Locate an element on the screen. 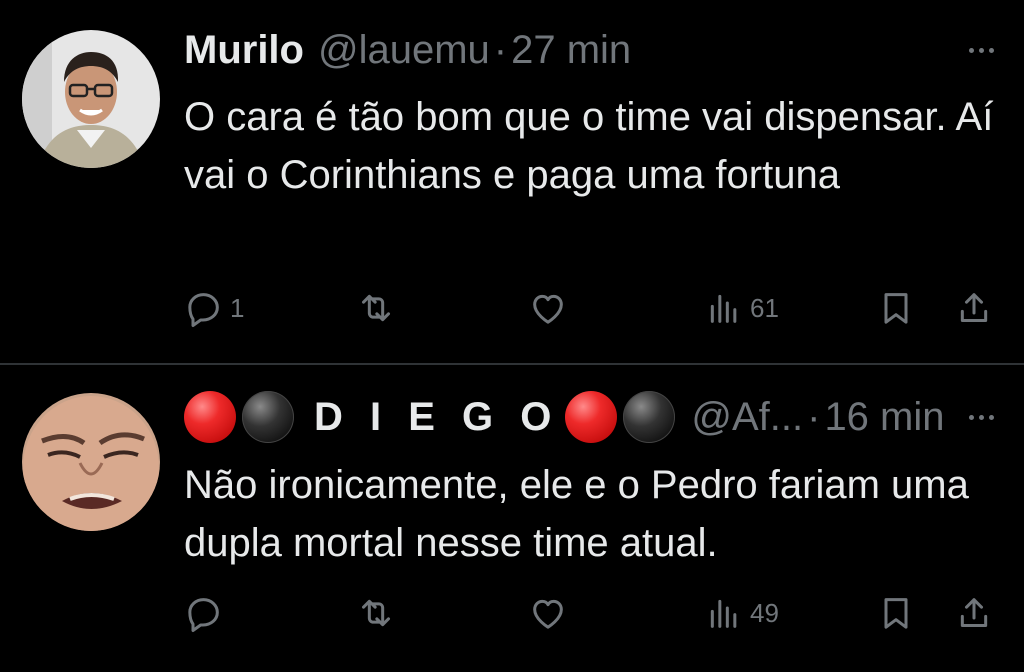 This screenshot has height=672, width=1024. display-name: D I E G O is located at coordinates (436, 417).